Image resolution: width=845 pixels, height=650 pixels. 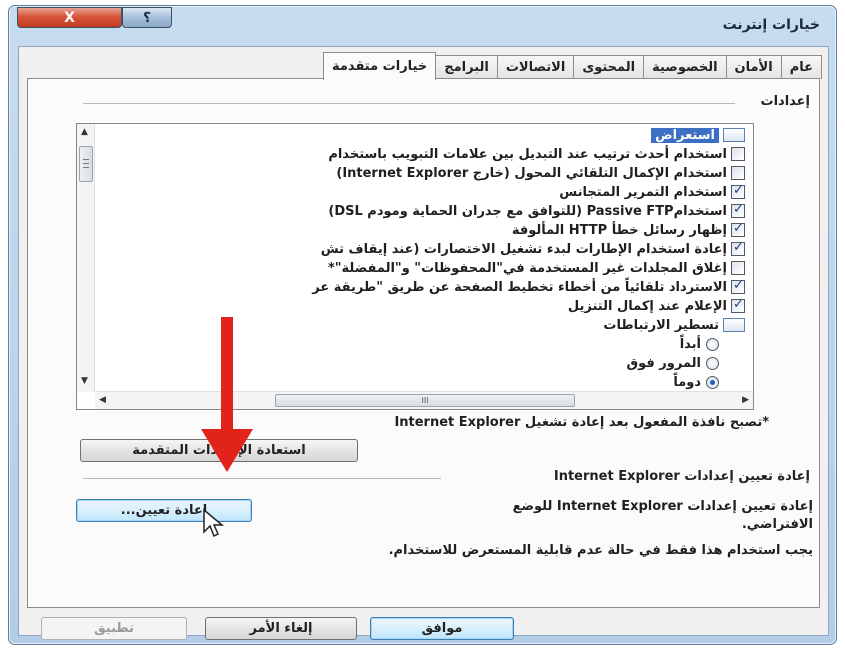 I want to click on ok-button: موافق, so click(x=442, y=628).